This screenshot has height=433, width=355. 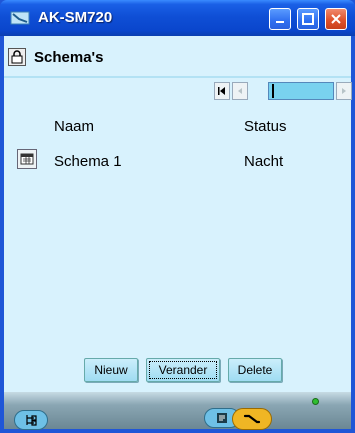 I want to click on close-icon, so click(x=336, y=19).